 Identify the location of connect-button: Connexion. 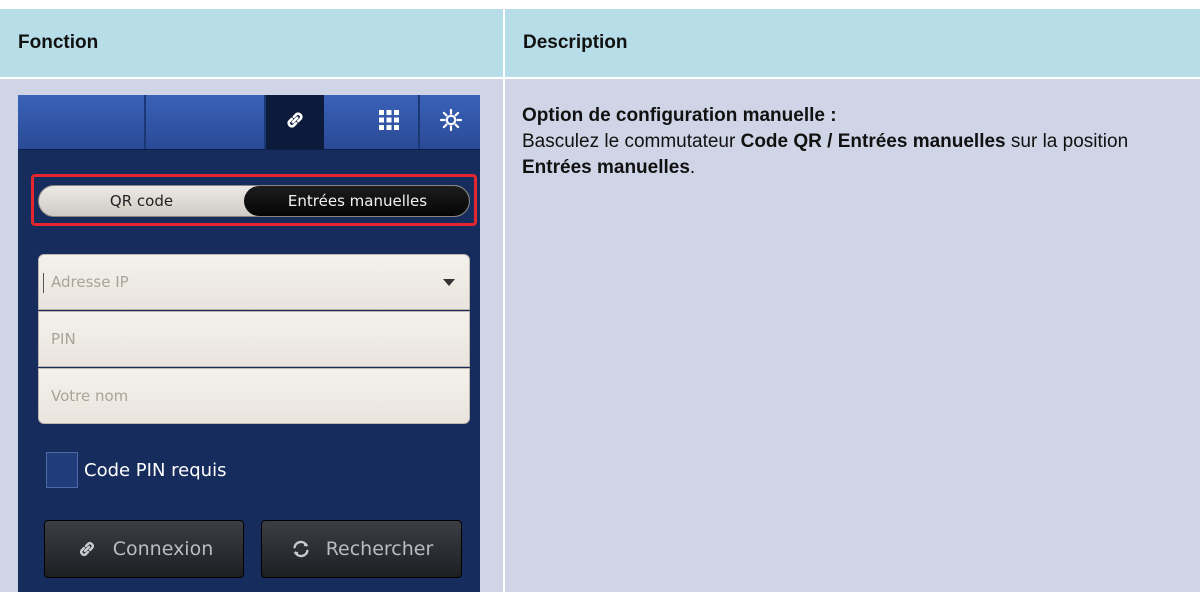
(144, 549).